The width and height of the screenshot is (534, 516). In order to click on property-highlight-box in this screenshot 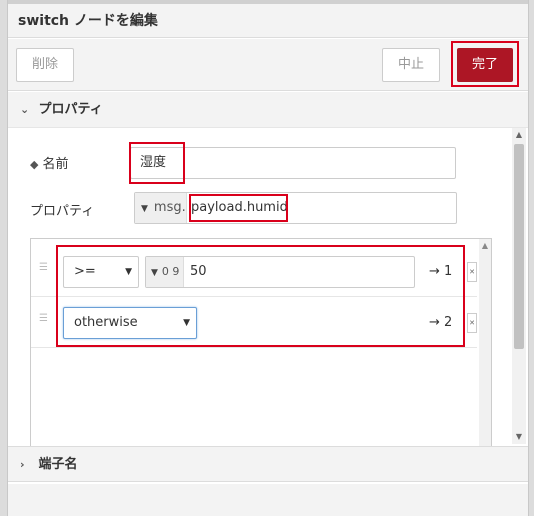, I will do `click(238, 208)`.